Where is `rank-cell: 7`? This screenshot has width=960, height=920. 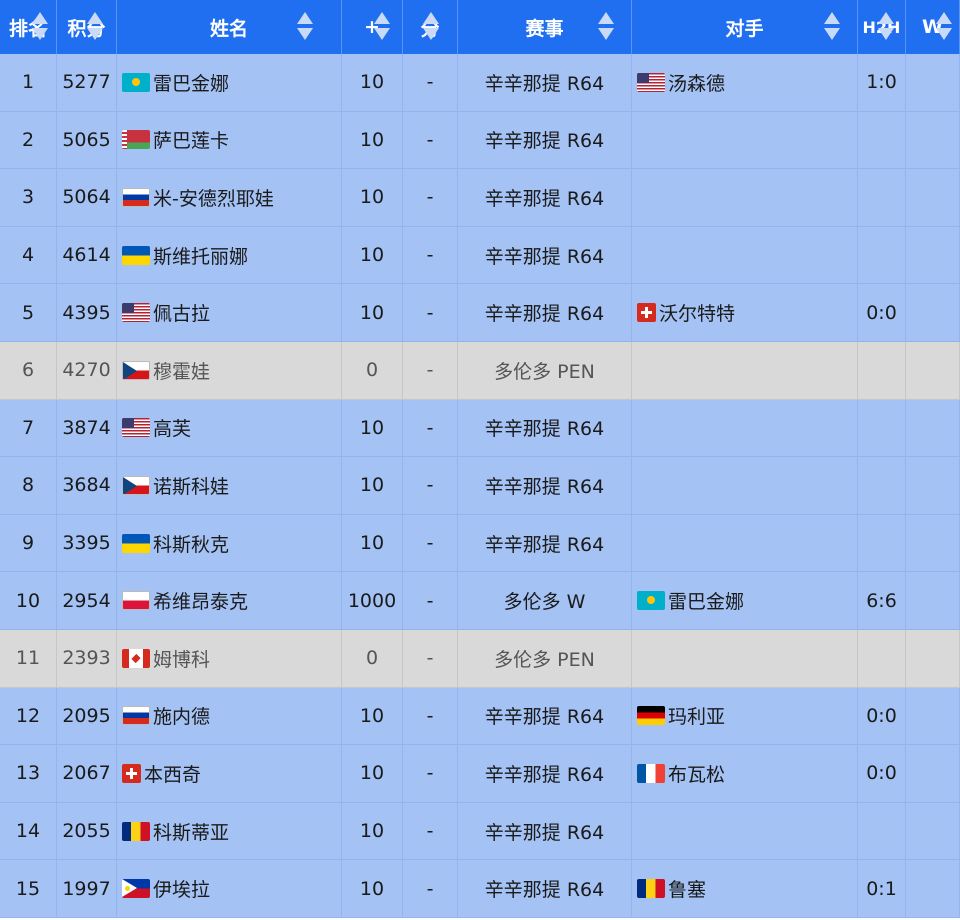
rank-cell: 7 is located at coordinates (28, 428).